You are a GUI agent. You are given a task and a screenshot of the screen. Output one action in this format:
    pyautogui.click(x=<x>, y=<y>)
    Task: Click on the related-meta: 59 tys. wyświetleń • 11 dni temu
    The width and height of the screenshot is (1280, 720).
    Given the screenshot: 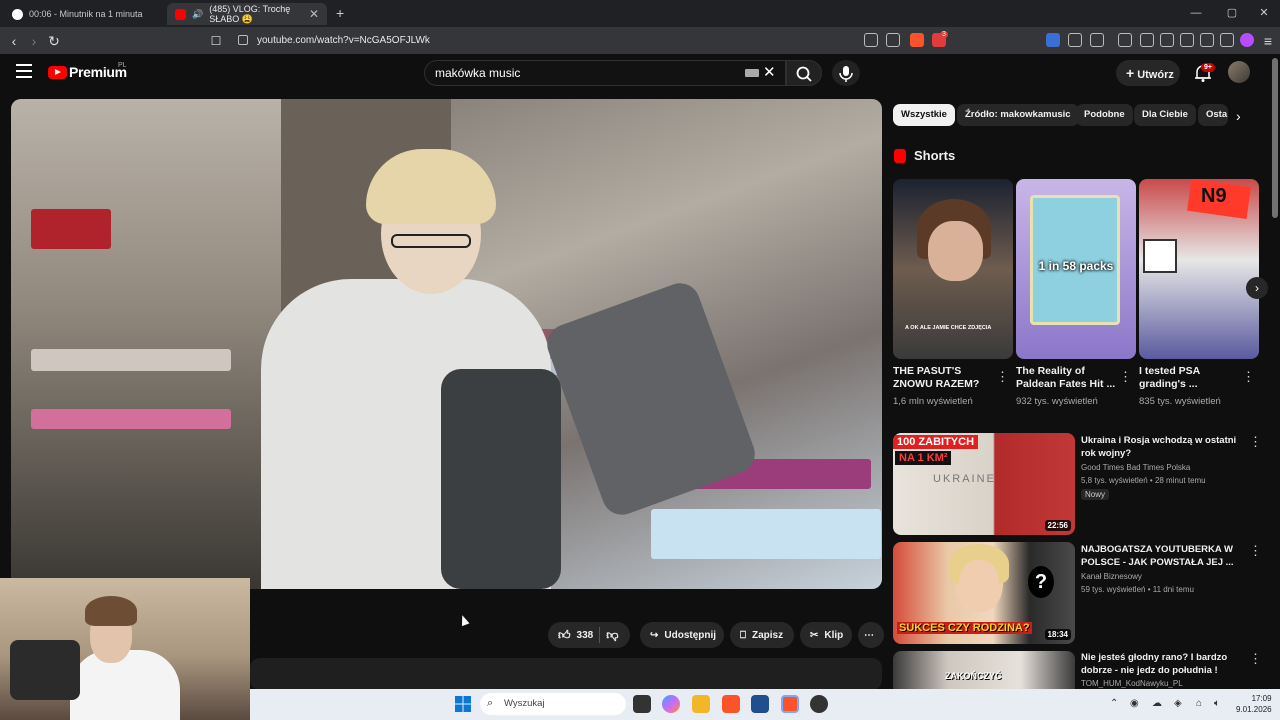 What is the action you would take?
    pyautogui.click(x=1137, y=589)
    